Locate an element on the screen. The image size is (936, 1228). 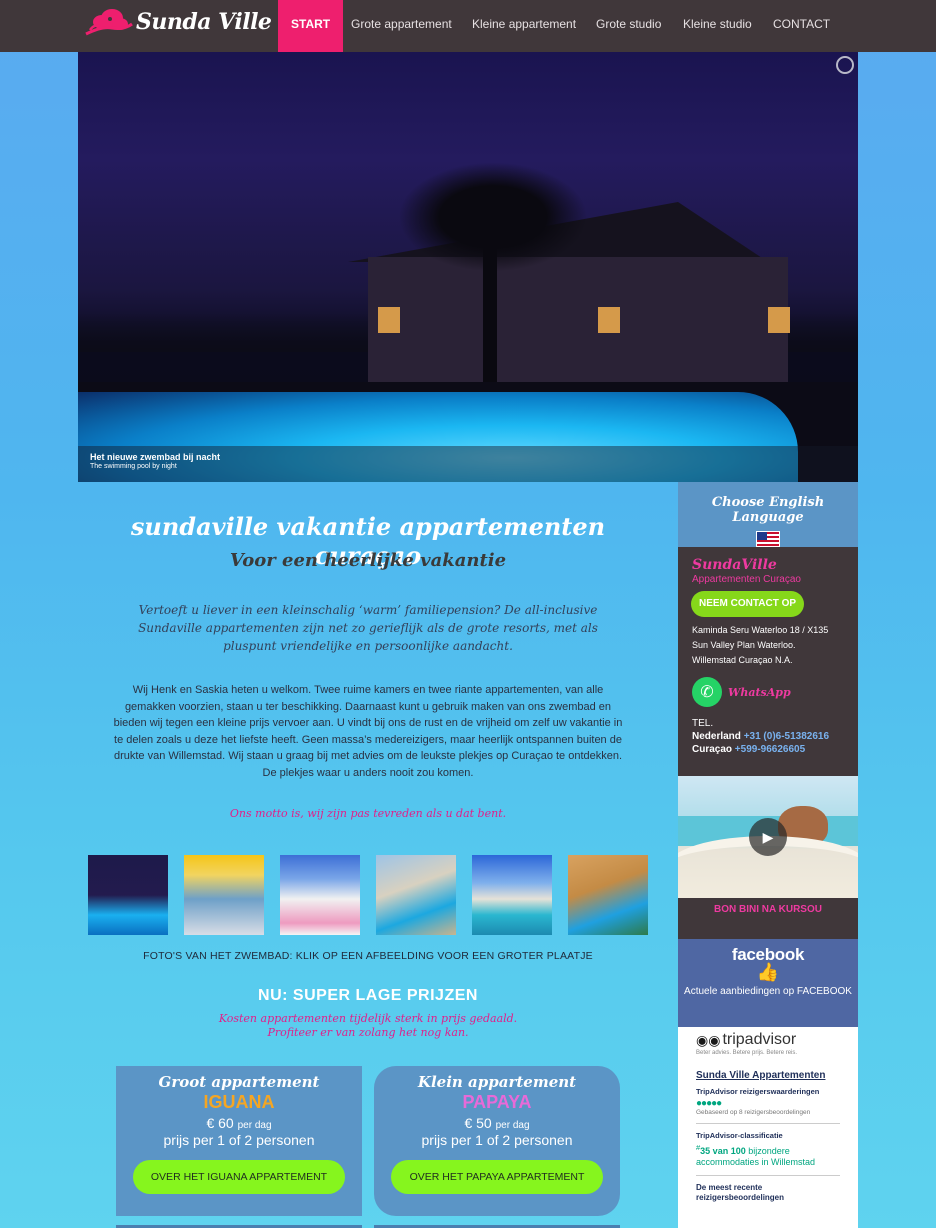
hero-palm-trunk is located at coordinates (490, 322).